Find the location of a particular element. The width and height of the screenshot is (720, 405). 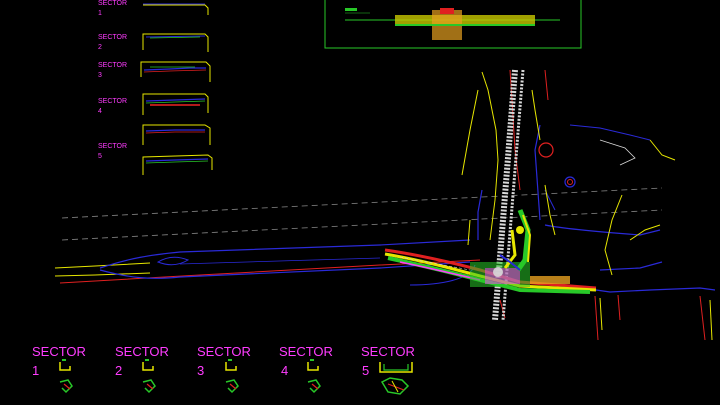

legend-sector-5: SECTOR 5 is located at coordinates (388, 369).